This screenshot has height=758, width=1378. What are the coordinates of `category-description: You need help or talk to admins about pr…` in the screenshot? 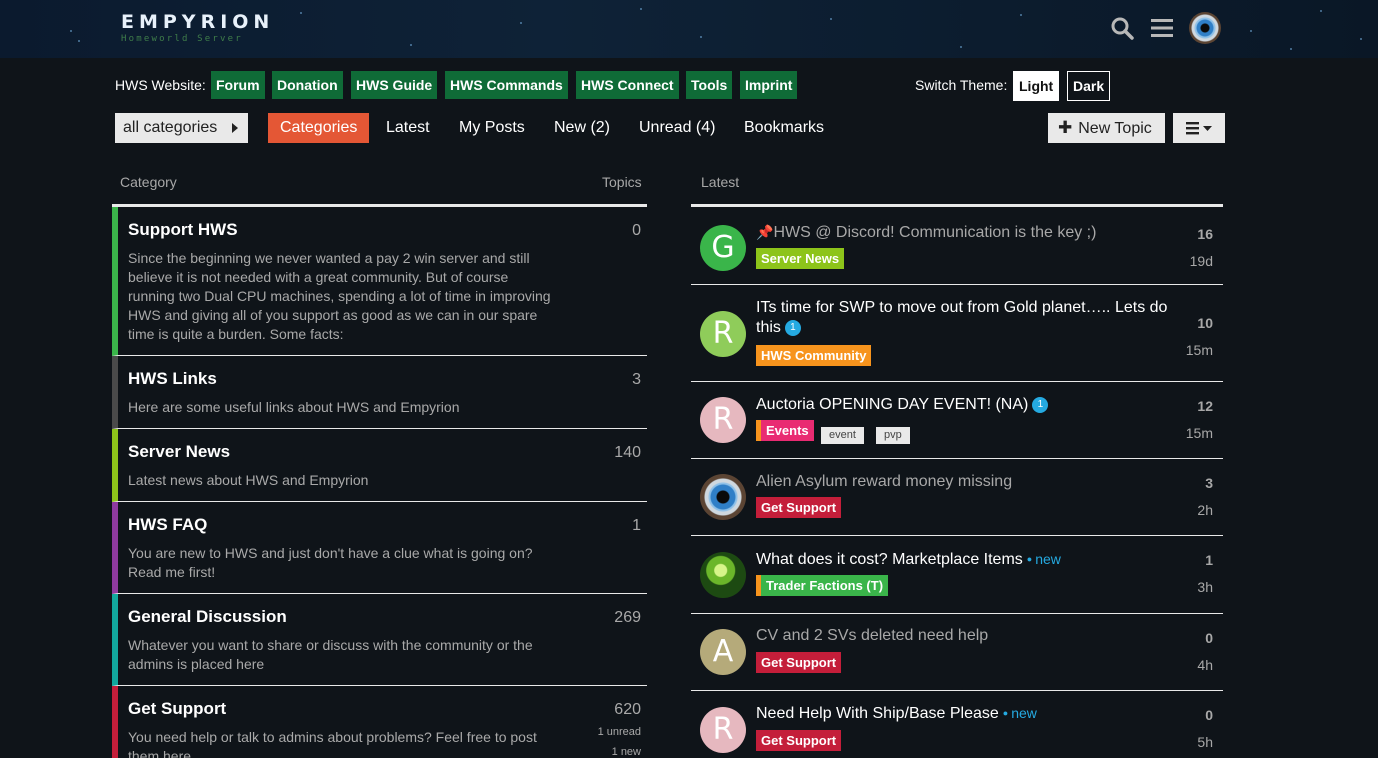 It's located at (332, 743).